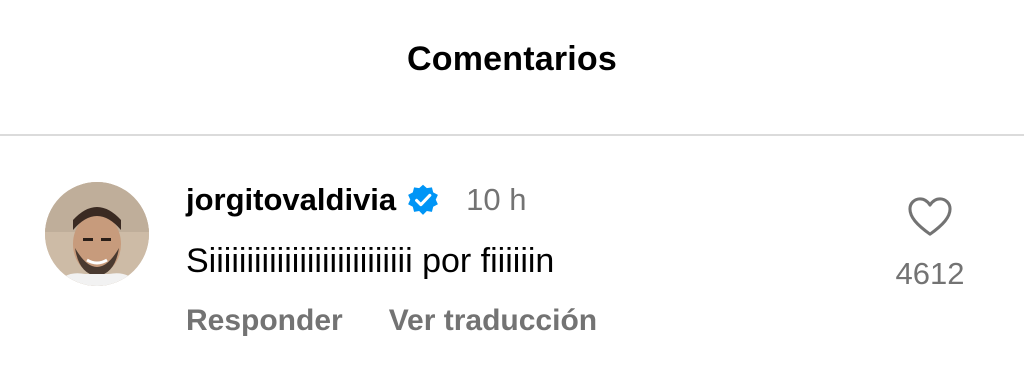  Describe the element at coordinates (423, 200) in the screenshot. I see `verified-badge-icon` at that location.